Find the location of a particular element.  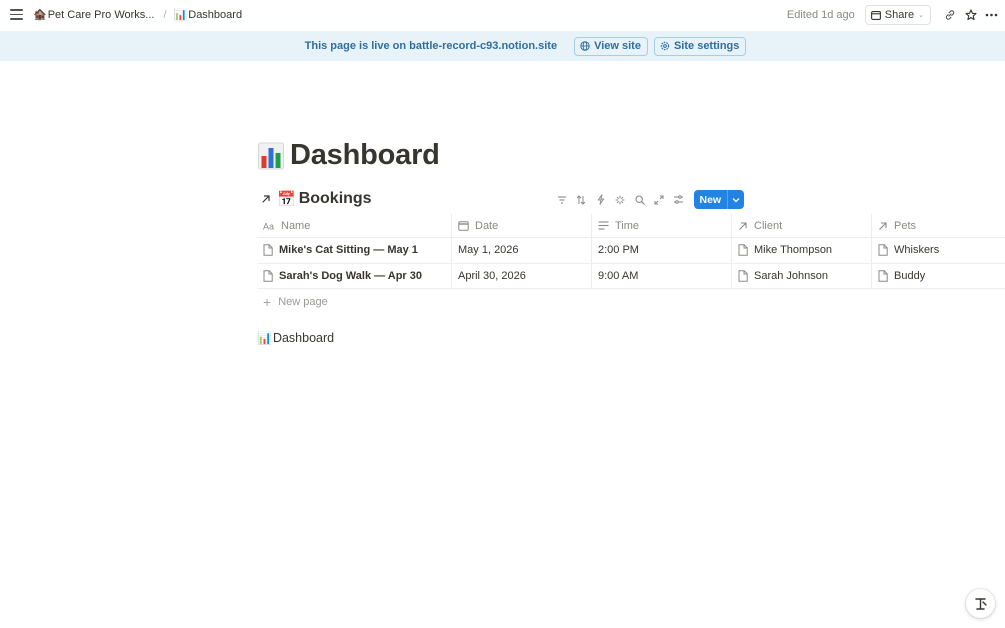

date-cell: May 1, 2026 is located at coordinates (522, 250).